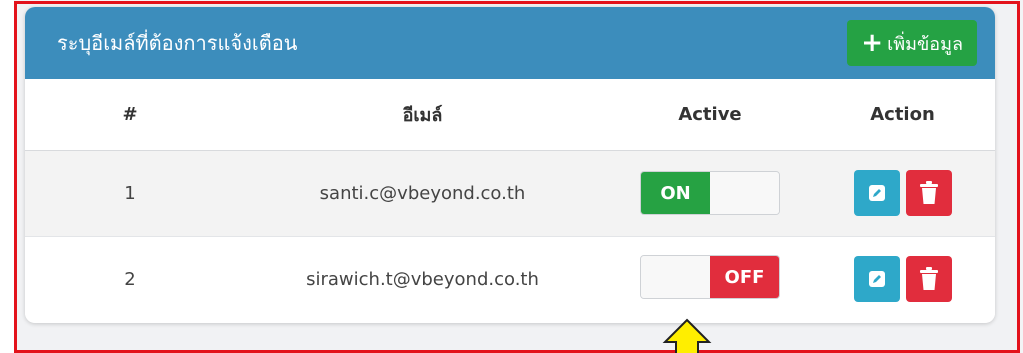 The image size is (1023, 353). What do you see at coordinates (130, 193) in the screenshot?
I see `row-number: 1` at bounding box center [130, 193].